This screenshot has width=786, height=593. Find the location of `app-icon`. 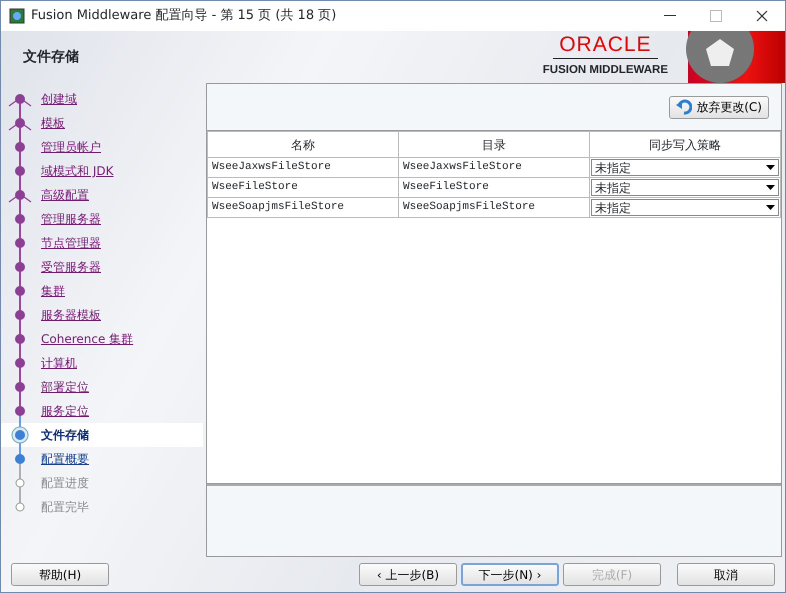

app-icon is located at coordinates (17, 16).